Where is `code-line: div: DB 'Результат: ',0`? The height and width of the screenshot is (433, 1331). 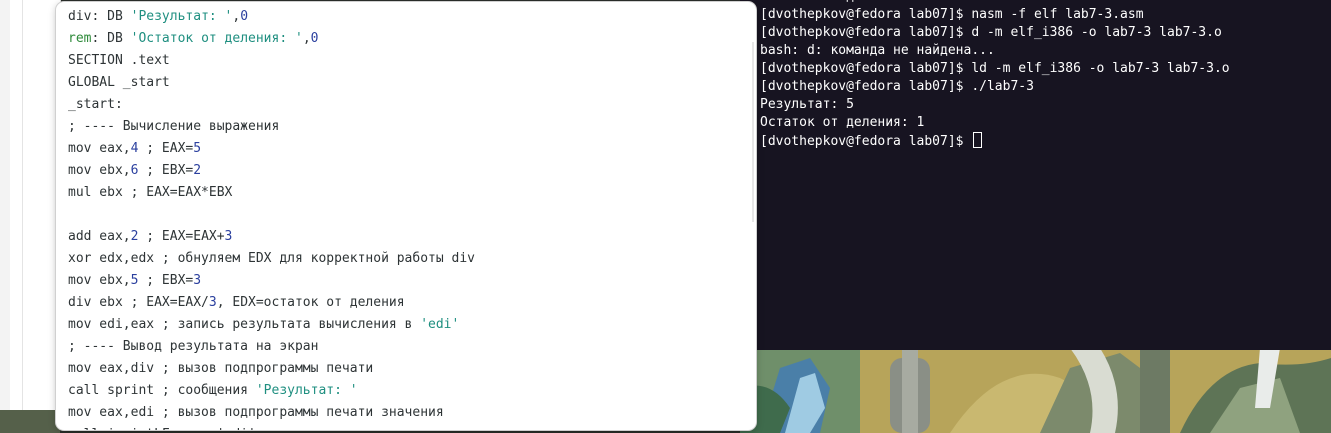
code-line: div: DB 'Результат: ',0 is located at coordinates (271, 17).